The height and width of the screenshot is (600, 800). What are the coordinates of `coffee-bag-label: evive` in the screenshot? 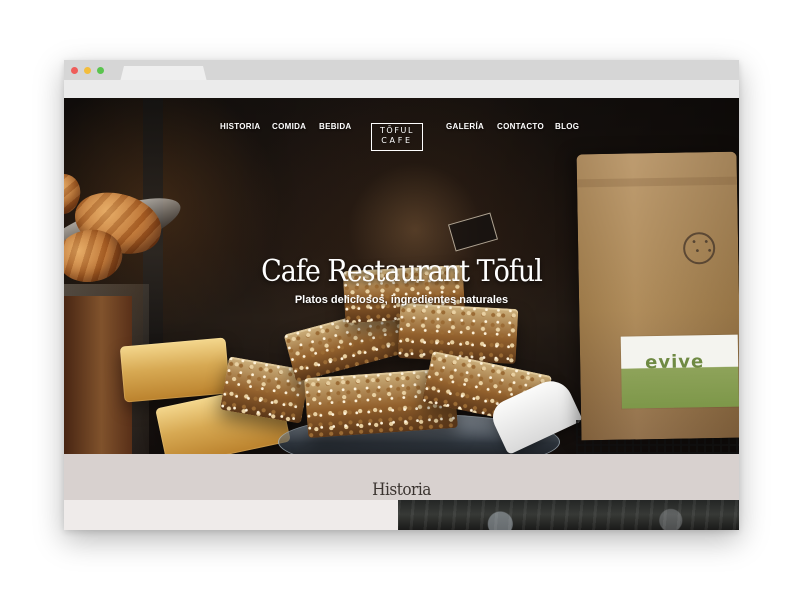 It's located at (679, 371).